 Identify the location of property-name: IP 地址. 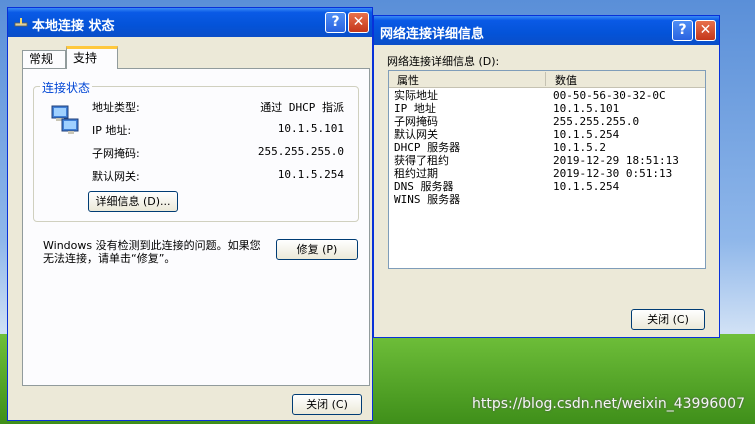
(415, 108).